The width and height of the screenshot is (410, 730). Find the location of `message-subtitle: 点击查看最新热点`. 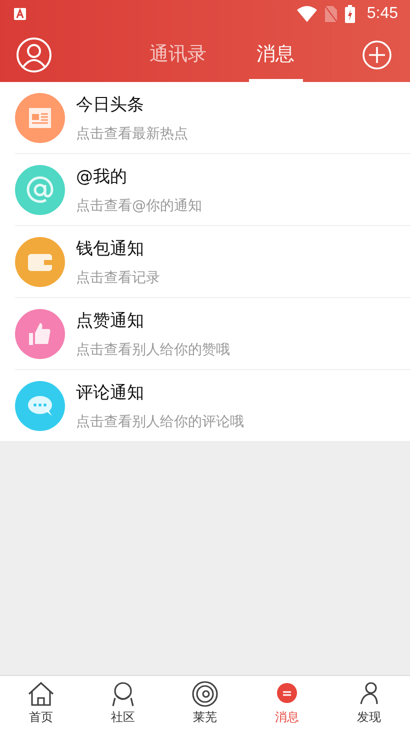

message-subtitle: 点击查看最新热点 is located at coordinates (132, 133).